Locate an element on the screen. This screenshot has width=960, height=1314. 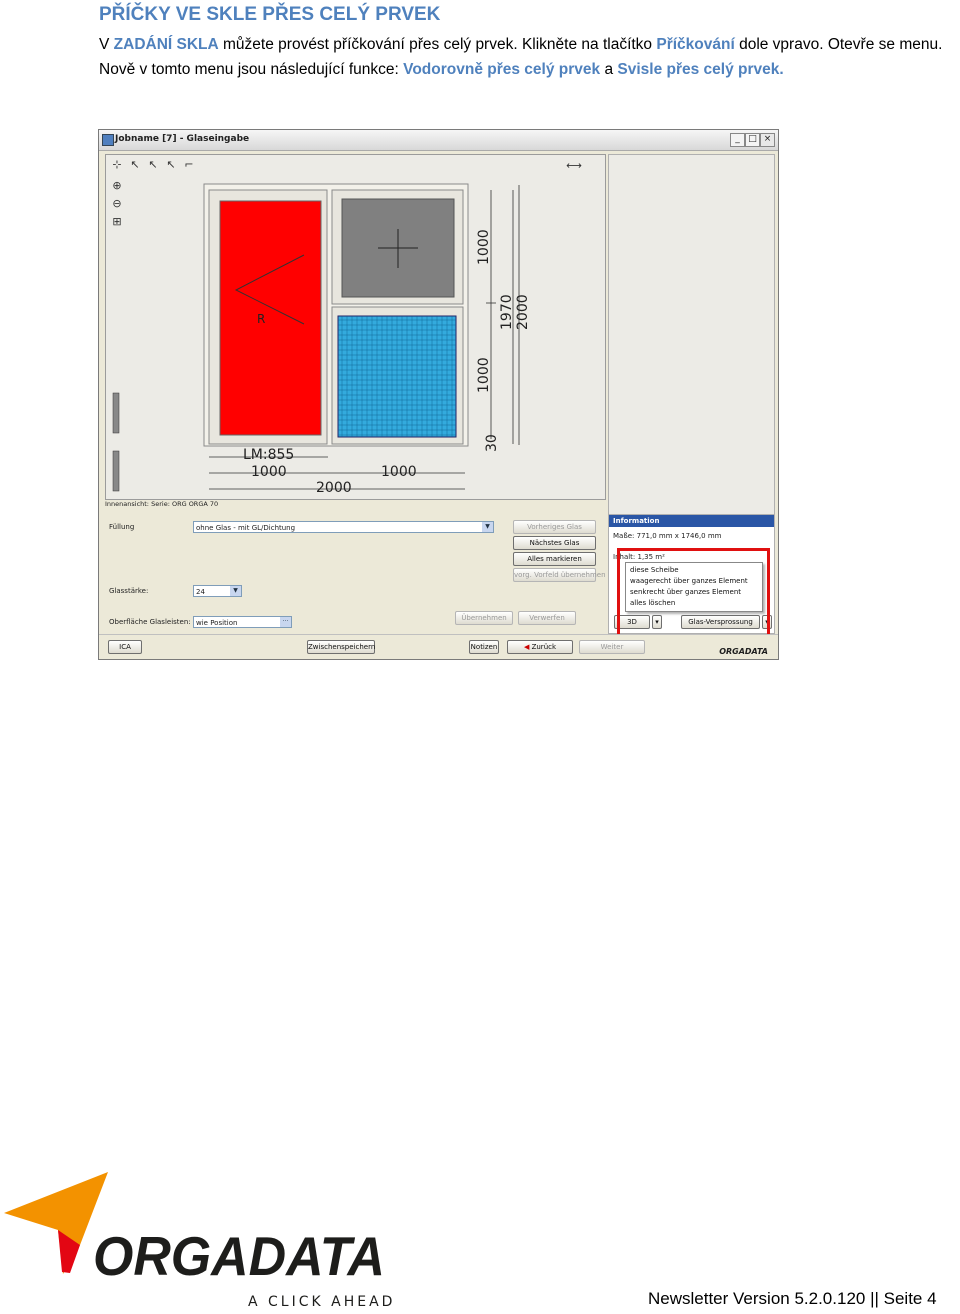
verwerfen-button: Verwerfen is located at coordinates (547, 618).